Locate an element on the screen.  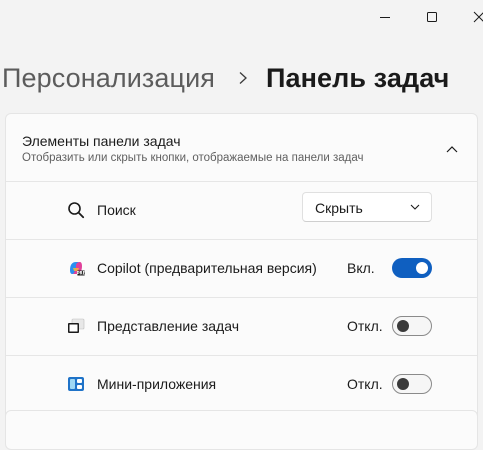
toggle-state-text: Вкл. is located at coordinates (361, 268).